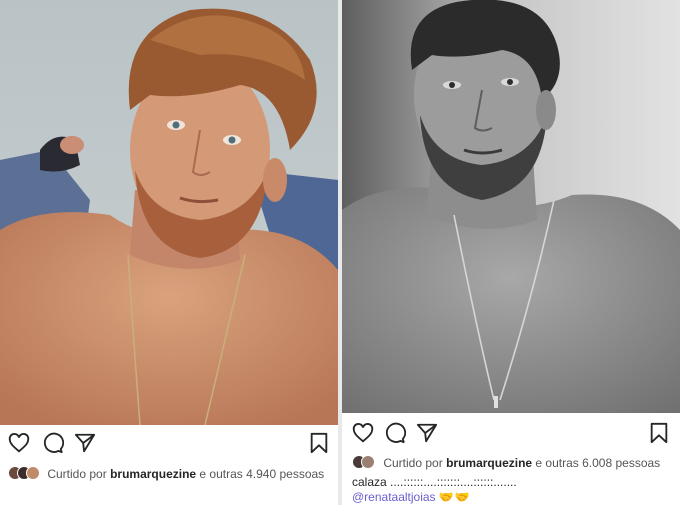 The width and height of the screenshot is (680, 505). What do you see at coordinates (261, 474) in the screenshot?
I see `likes-others-count: e outras 4.940 pessoas` at bounding box center [261, 474].